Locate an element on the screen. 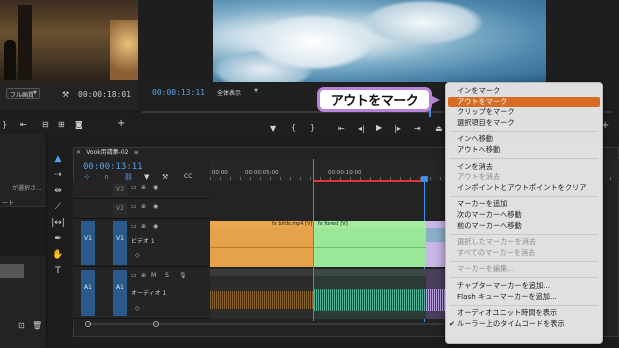 This screenshot has width=619, height=348. menu-icon: ≡ is located at coordinates (136, 152).